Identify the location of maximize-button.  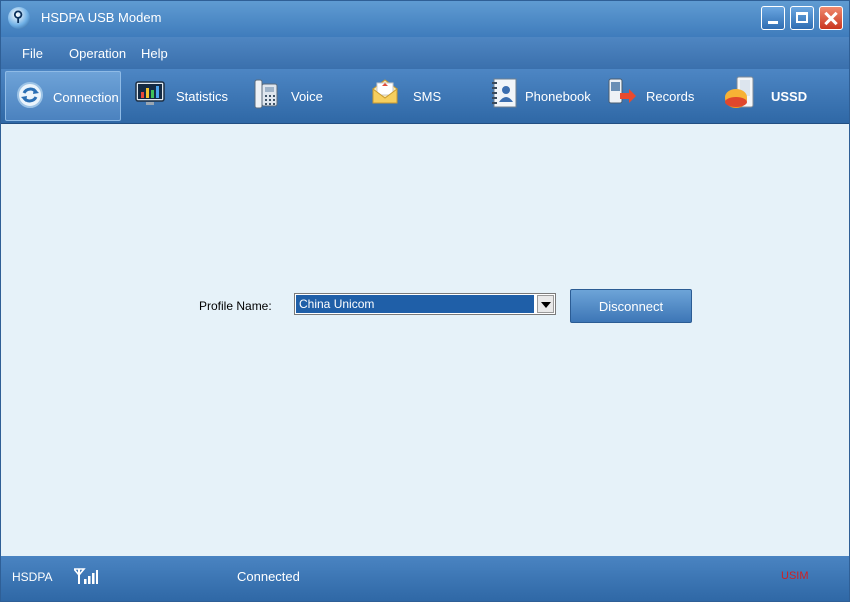
(802, 18).